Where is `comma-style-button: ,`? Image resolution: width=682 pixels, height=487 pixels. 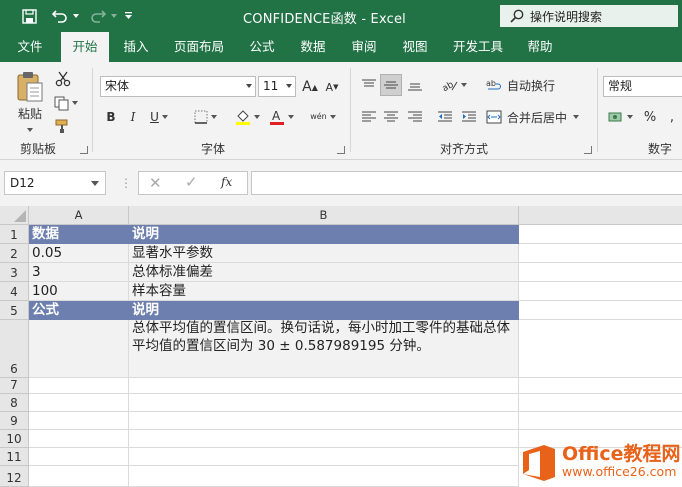
comma-style-button: , is located at coordinates (672, 117).